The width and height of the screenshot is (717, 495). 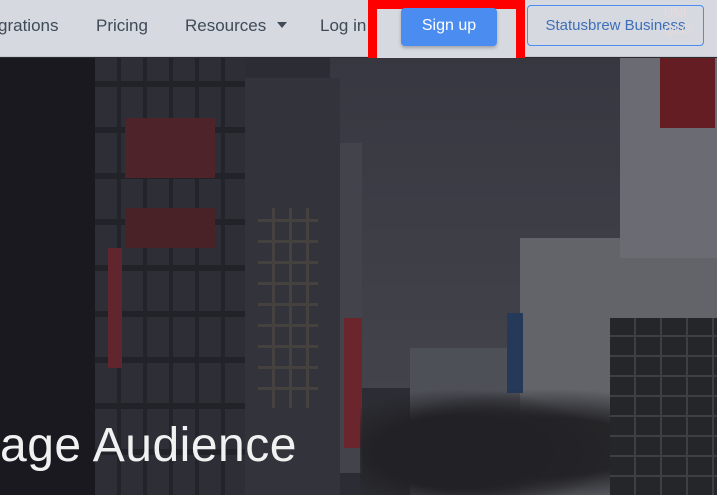 What do you see at coordinates (226, 25) in the screenshot?
I see `resources-label: Resources` at bounding box center [226, 25].